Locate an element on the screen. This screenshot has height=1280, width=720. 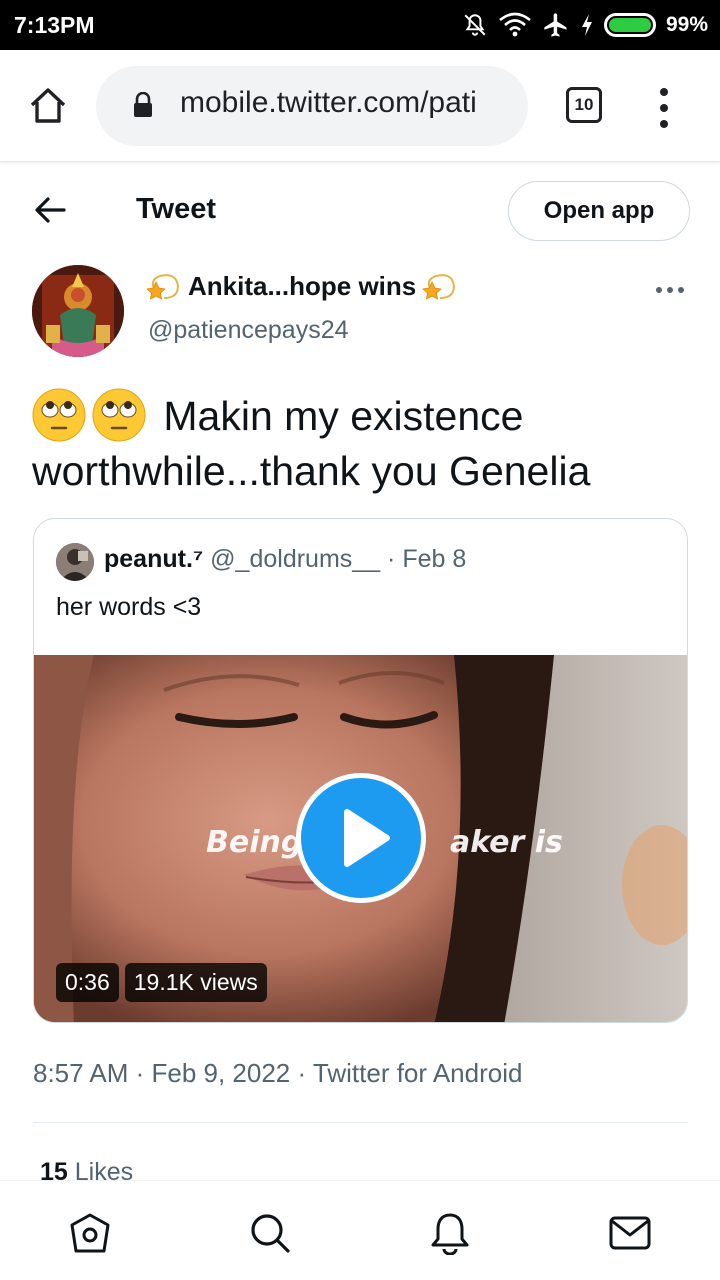
charging-icon is located at coordinates (586, 25).